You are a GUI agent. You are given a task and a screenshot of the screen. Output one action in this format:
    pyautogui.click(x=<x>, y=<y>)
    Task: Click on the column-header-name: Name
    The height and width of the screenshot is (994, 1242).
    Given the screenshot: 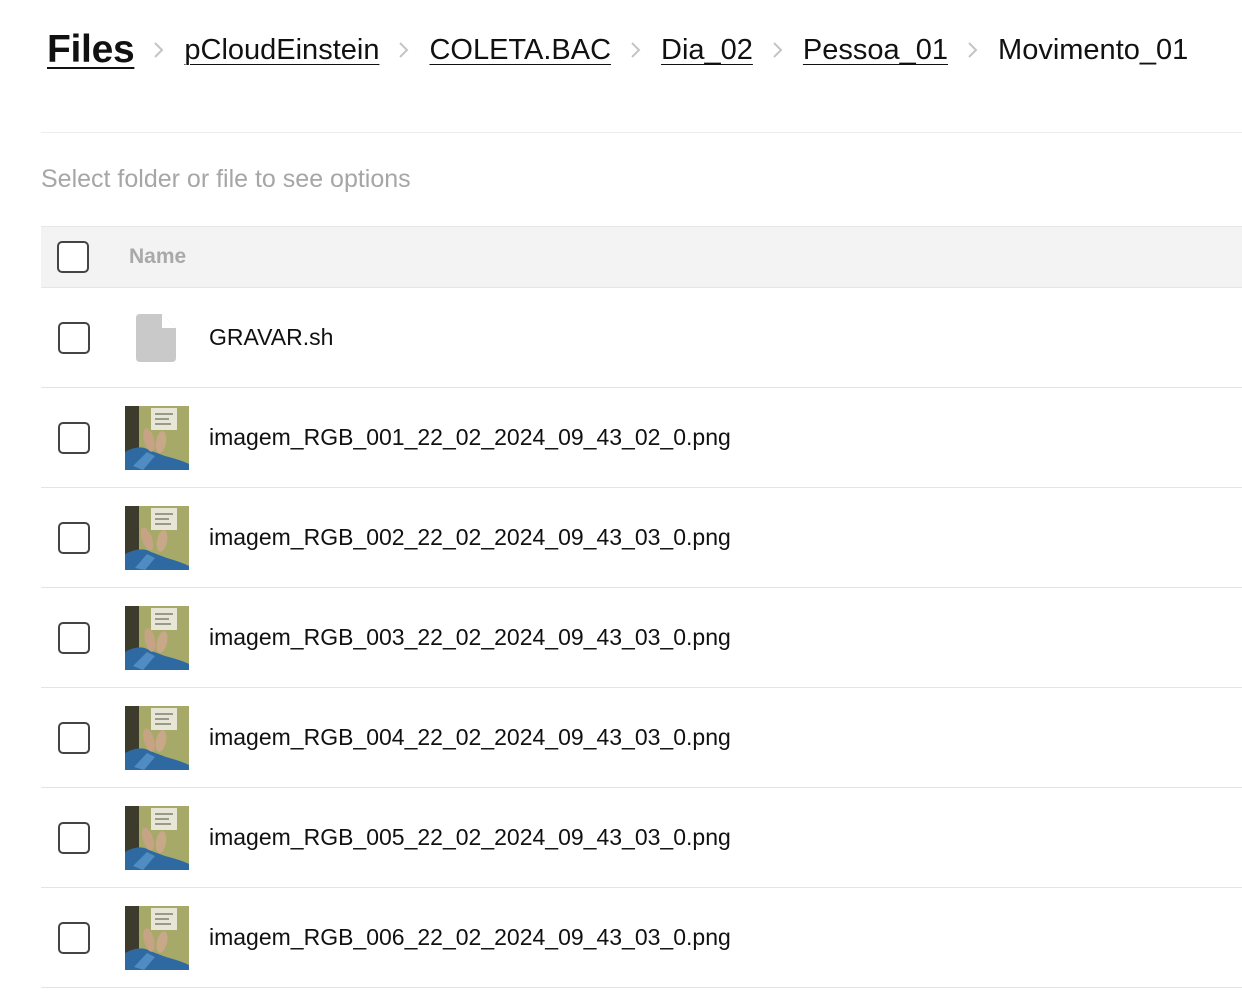 What is the action you would take?
    pyautogui.click(x=157, y=257)
    